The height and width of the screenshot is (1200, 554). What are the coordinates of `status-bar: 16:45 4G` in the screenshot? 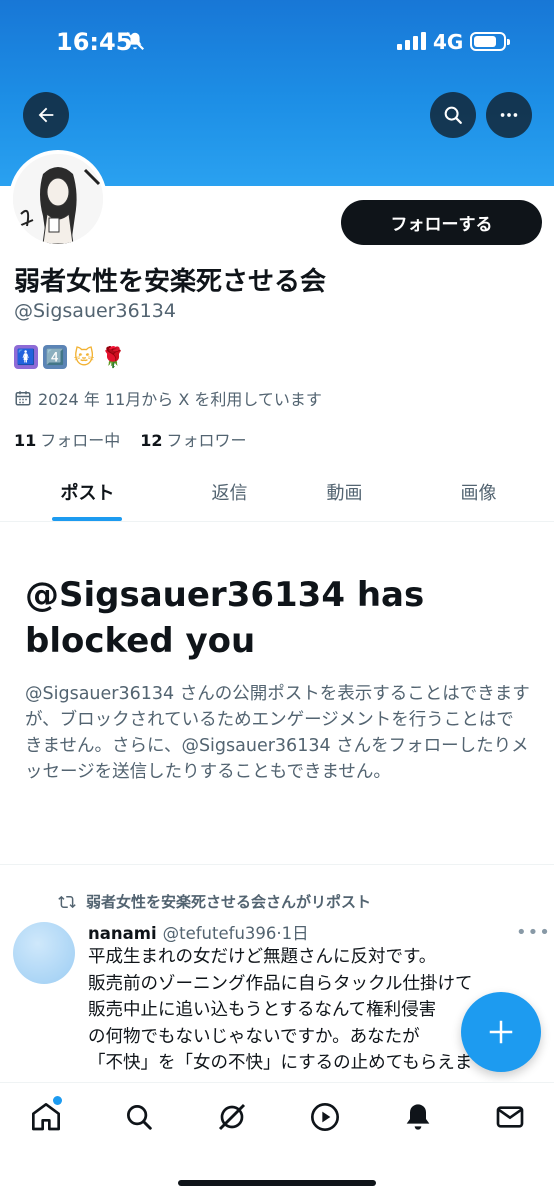 It's located at (277, 42).